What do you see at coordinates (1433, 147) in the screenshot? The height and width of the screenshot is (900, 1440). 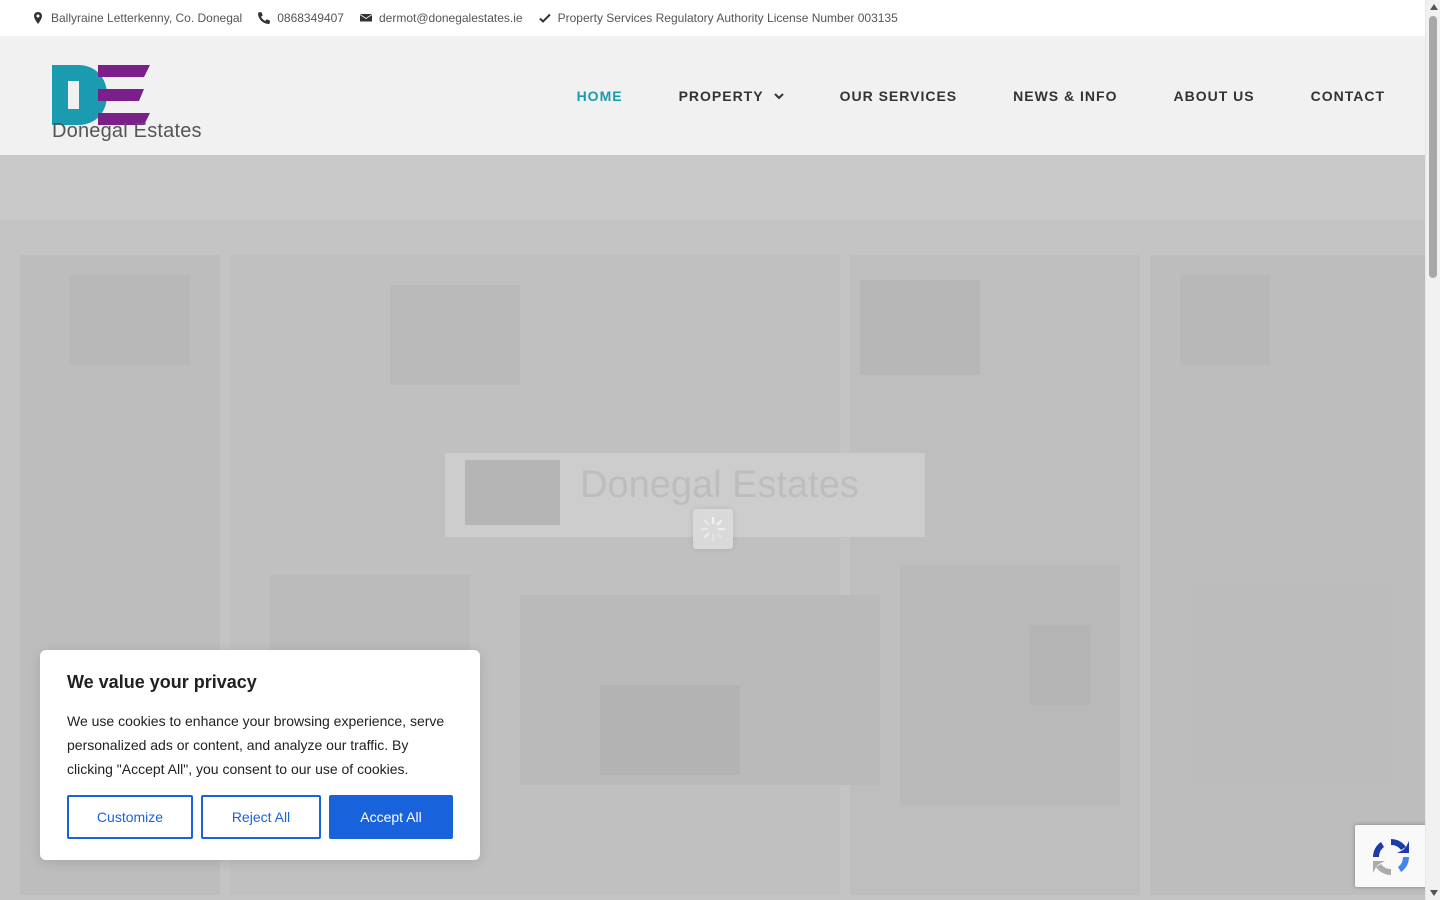 I see `scrollbar-thumb` at bounding box center [1433, 147].